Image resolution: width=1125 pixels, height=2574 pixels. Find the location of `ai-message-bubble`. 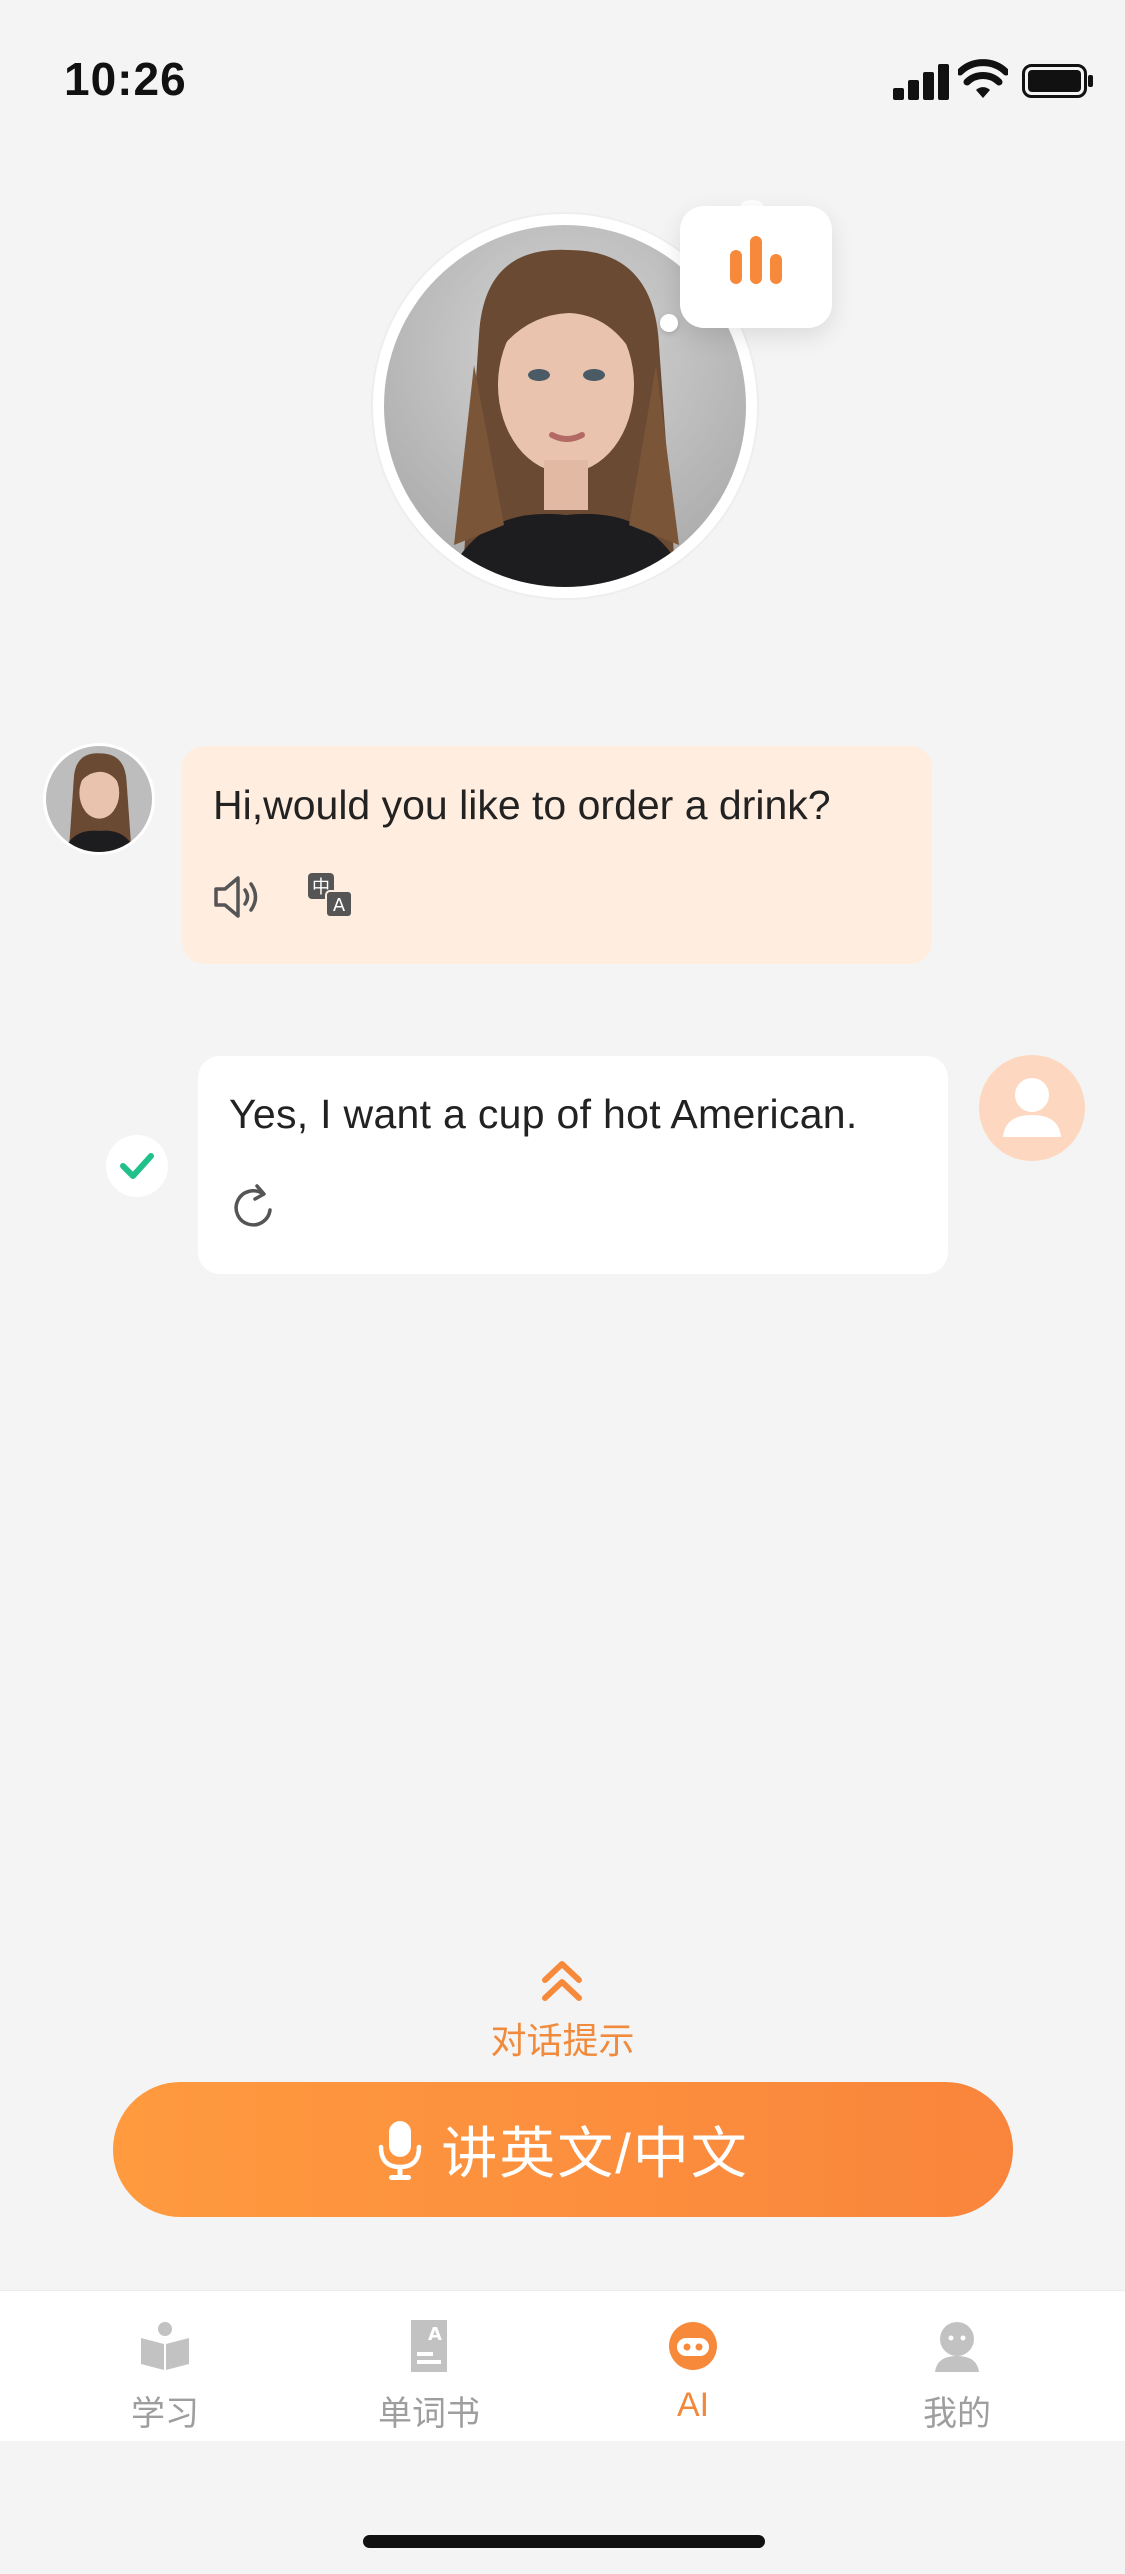

ai-message-bubble is located at coordinates (557, 855).